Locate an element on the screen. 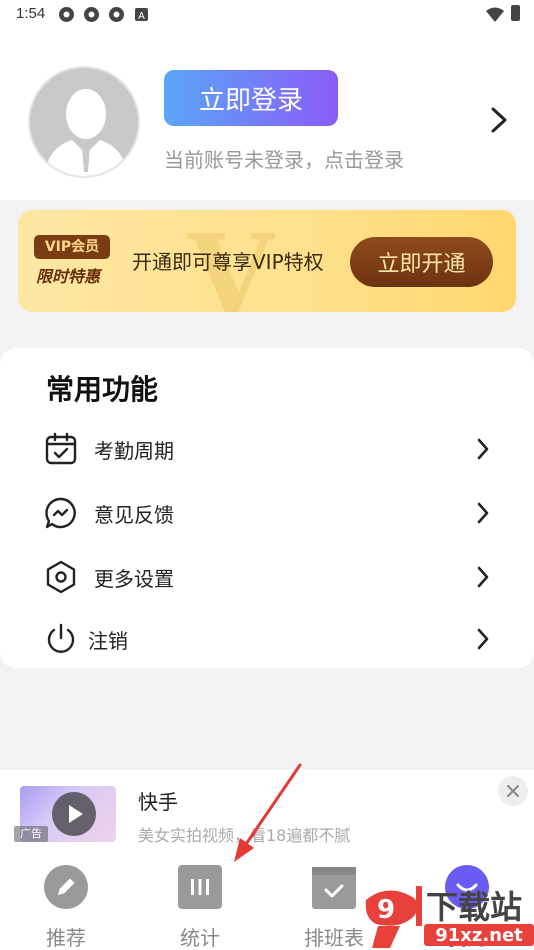 Image resolution: width=534 pixels, height=950 pixels. power-icon is located at coordinates (61, 638).